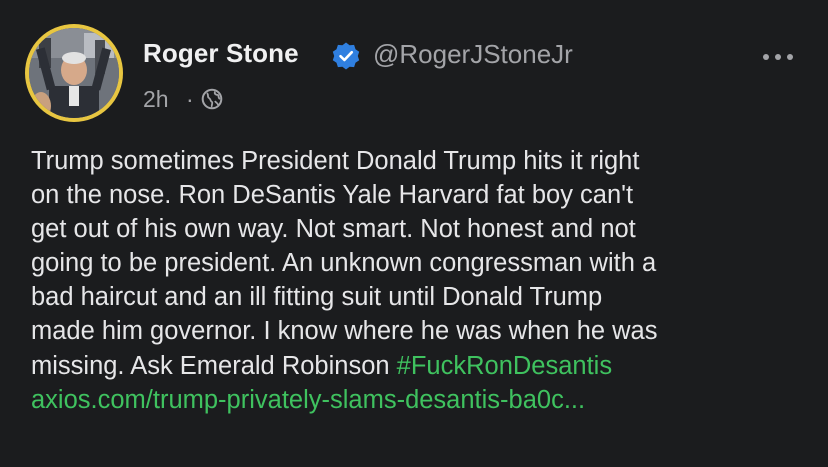 This screenshot has width=828, height=467. I want to click on avatar, so click(74, 73).